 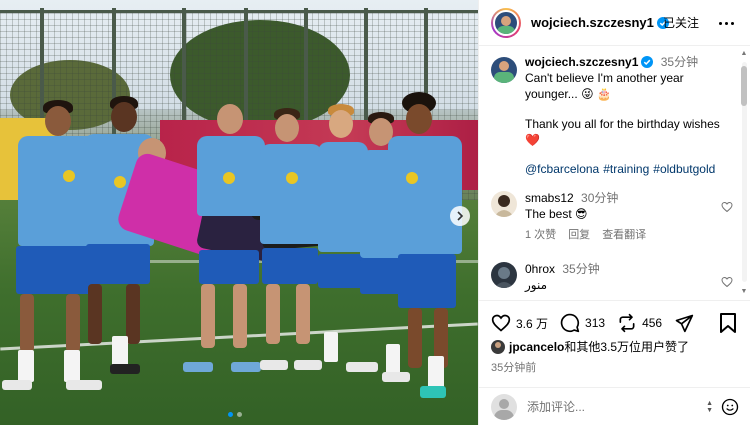 I want to click on comment-text: The best 😎, so click(x=556, y=214).